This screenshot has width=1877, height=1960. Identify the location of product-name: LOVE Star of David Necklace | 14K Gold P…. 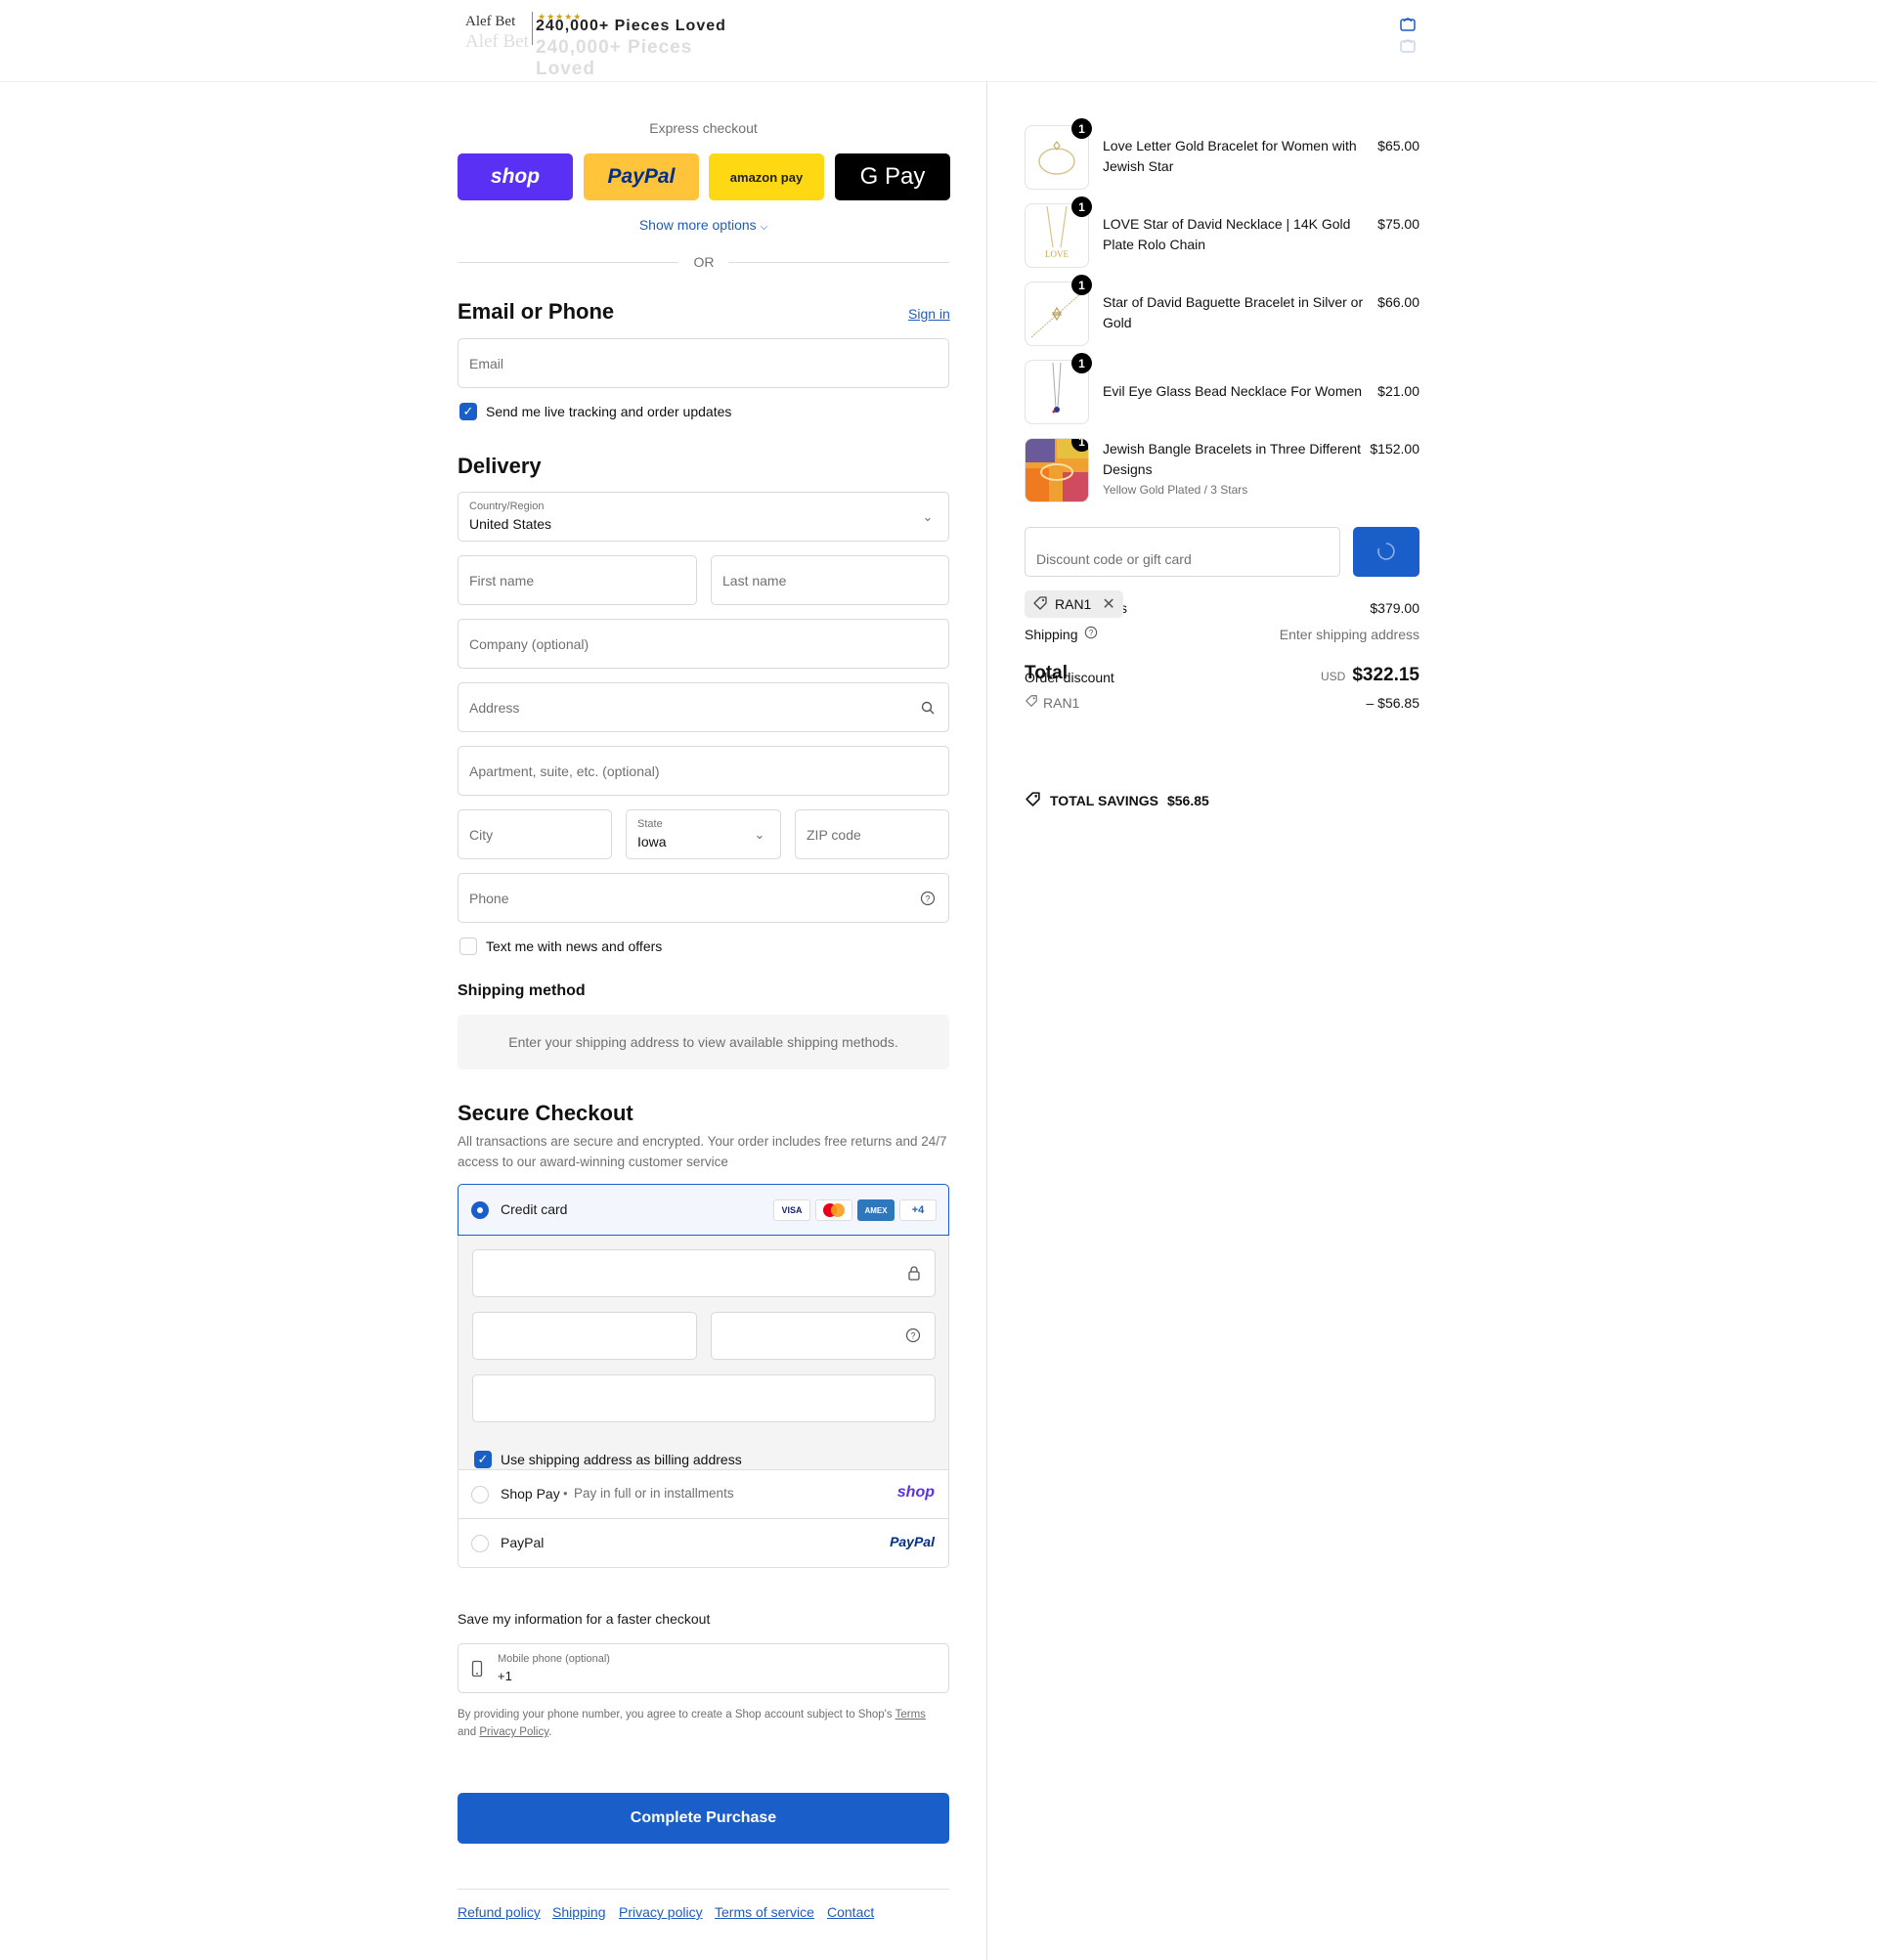
(1227, 234).